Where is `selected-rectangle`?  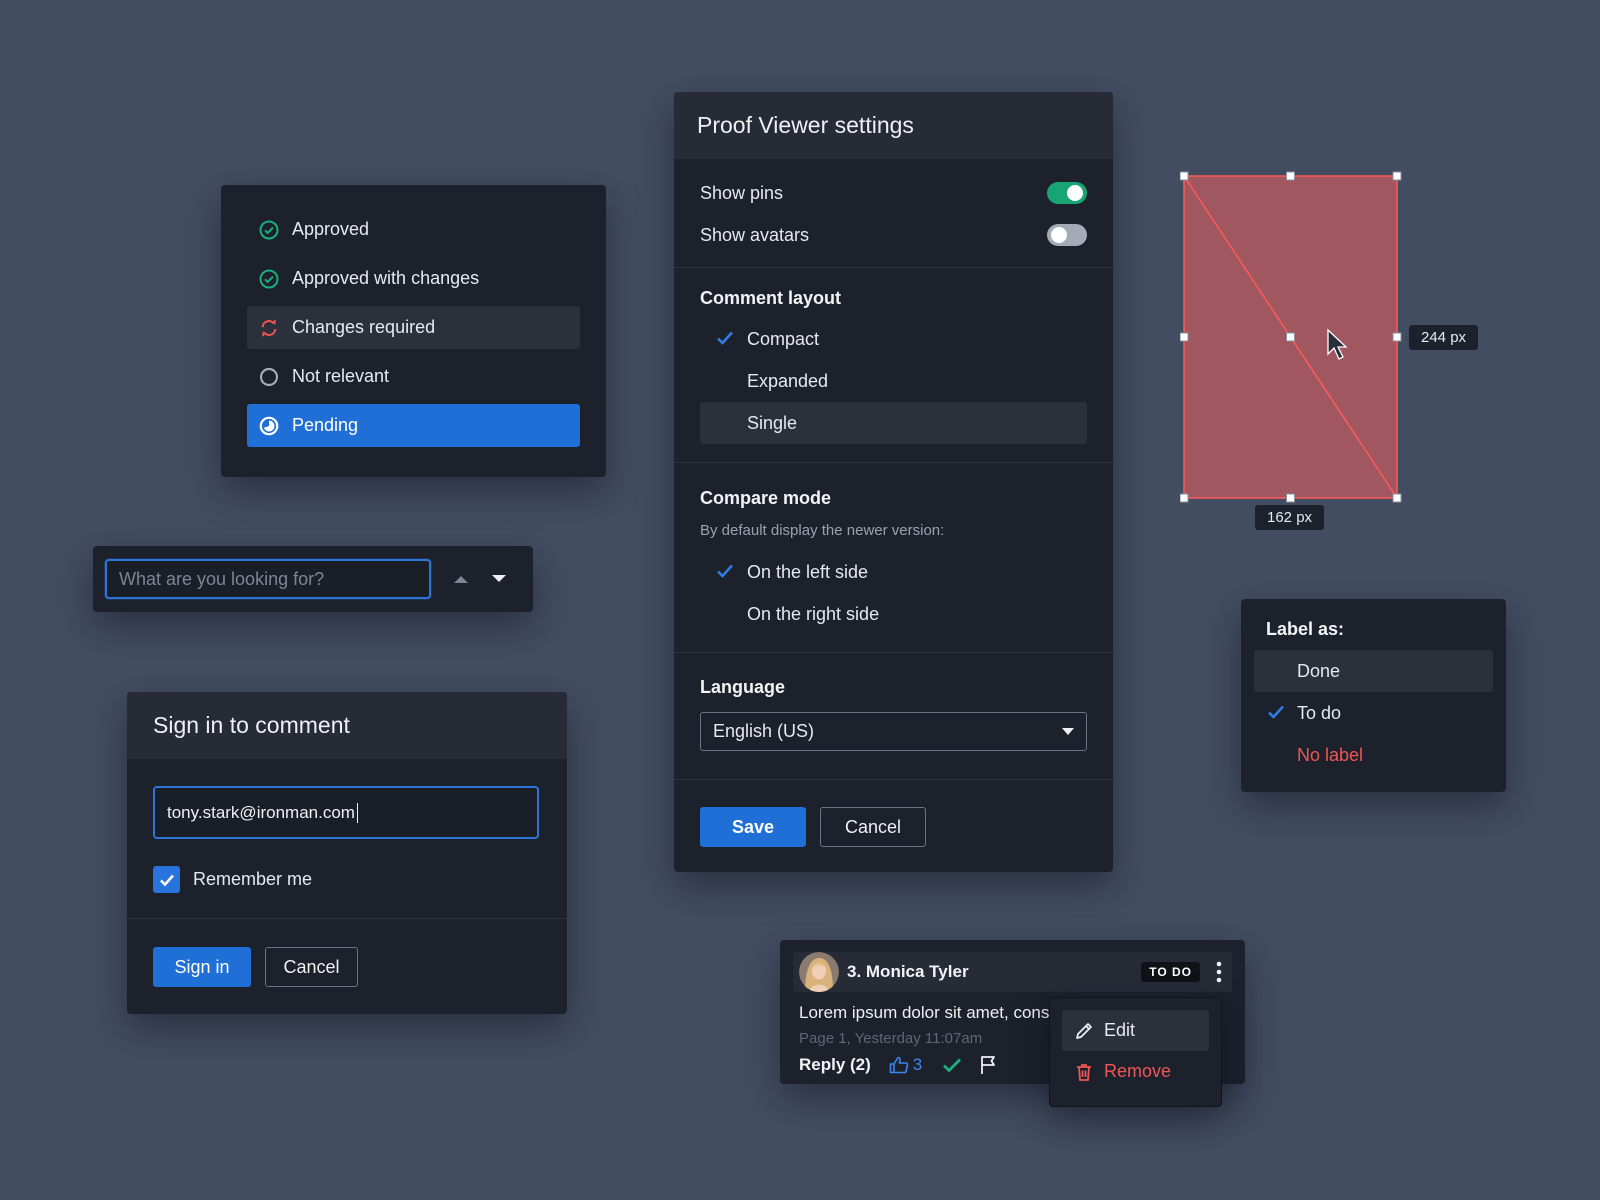 selected-rectangle is located at coordinates (1335, 355).